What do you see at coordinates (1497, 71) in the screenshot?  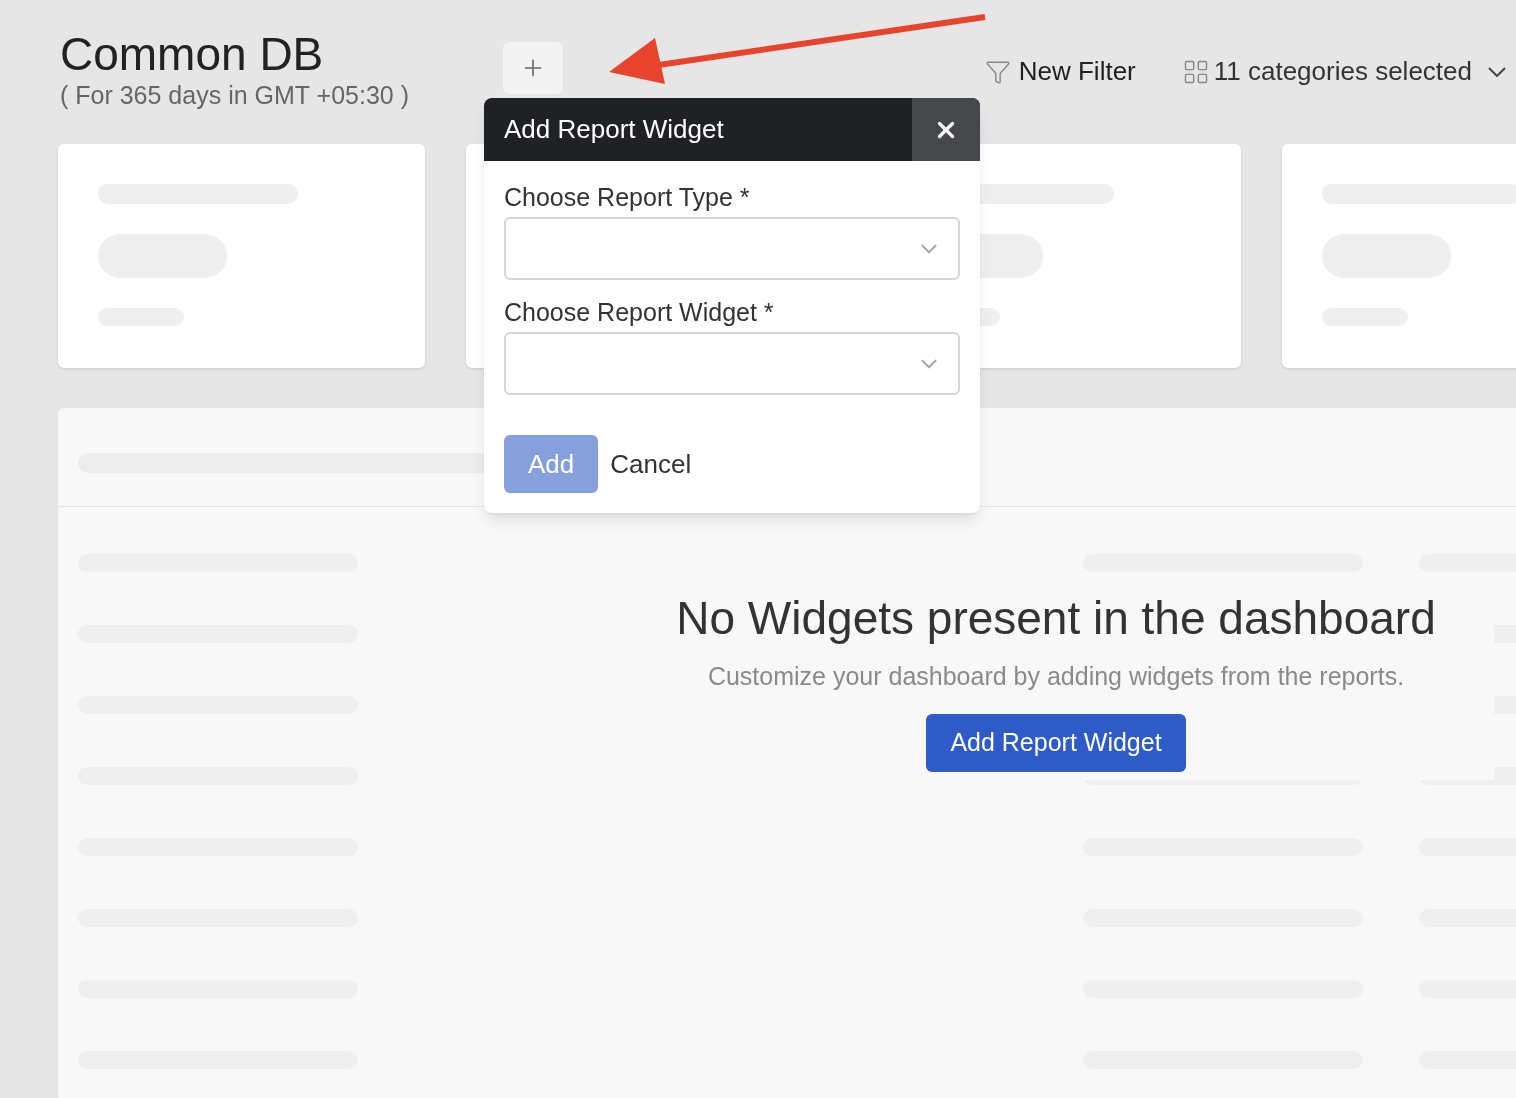 I see `chevron-down-icon` at bounding box center [1497, 71].